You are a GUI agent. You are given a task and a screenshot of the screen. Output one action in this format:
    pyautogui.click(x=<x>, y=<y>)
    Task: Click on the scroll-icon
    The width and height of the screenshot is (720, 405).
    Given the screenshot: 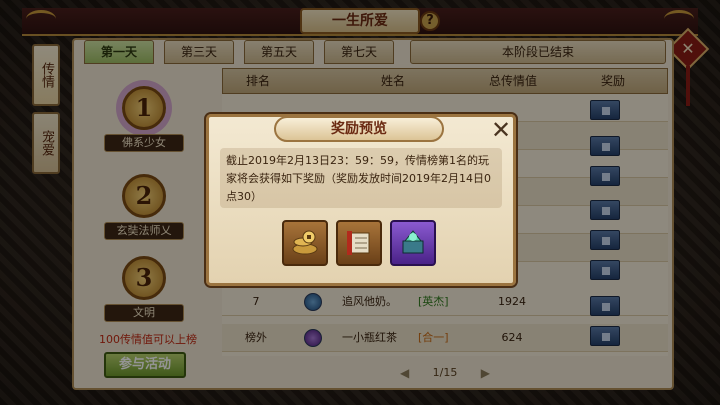 What is the action you would take?
    pyautogui.click(x=358, y=243)
    